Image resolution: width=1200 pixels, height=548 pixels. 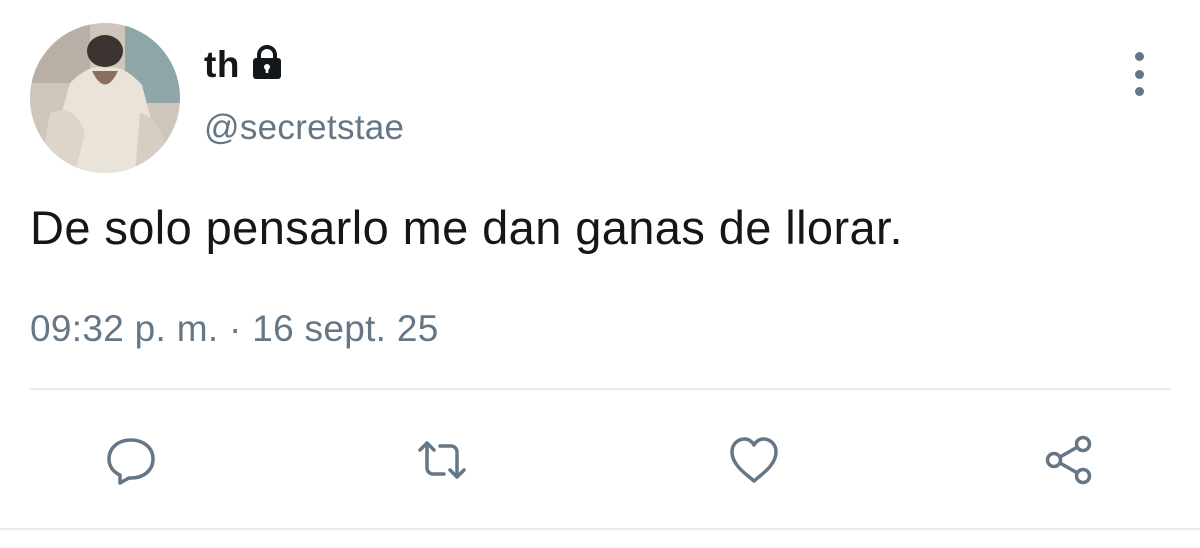 I want to click on tweet-timestamp: 09:32 p. m. · 16 sept. 25, so click(x=234, y=329).